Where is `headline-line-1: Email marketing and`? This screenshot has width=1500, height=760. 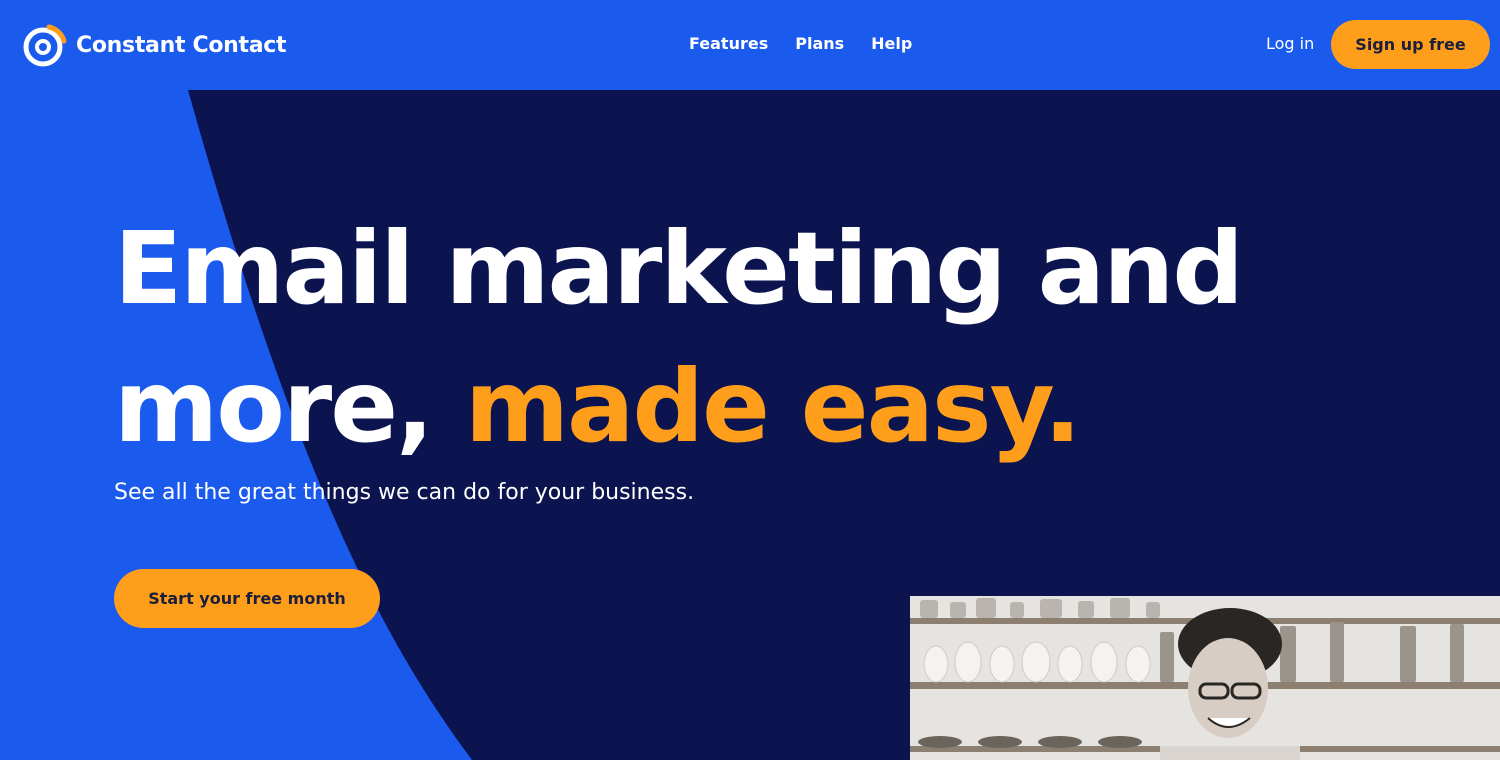
headline-line-1: Email marketing and is located at coordinates (679, 268).